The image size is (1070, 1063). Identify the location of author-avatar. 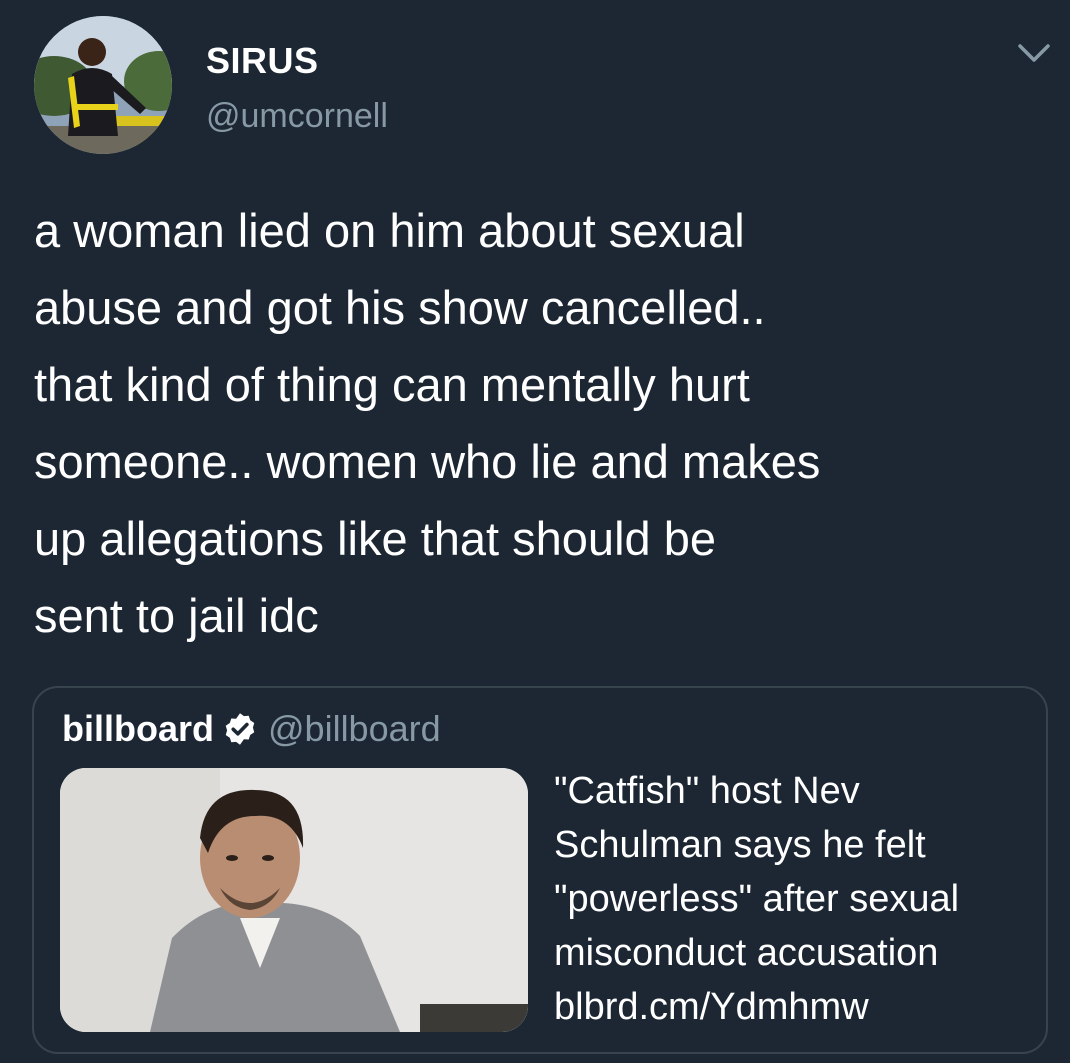
(103, 85).